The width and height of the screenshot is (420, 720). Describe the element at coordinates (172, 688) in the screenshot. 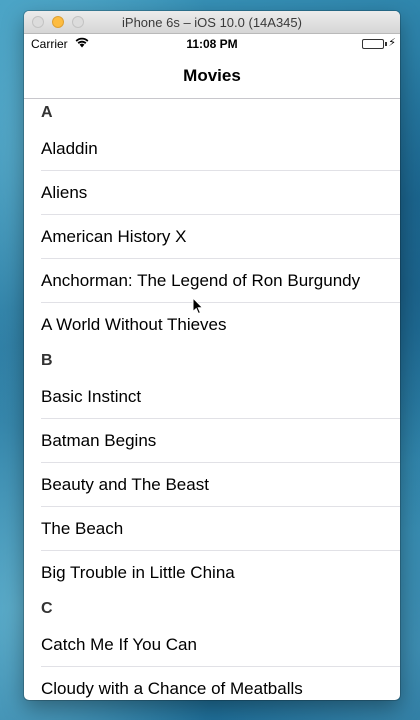

I see `list-item-label: Cloudy with a Chance of Meatballs` at that location.